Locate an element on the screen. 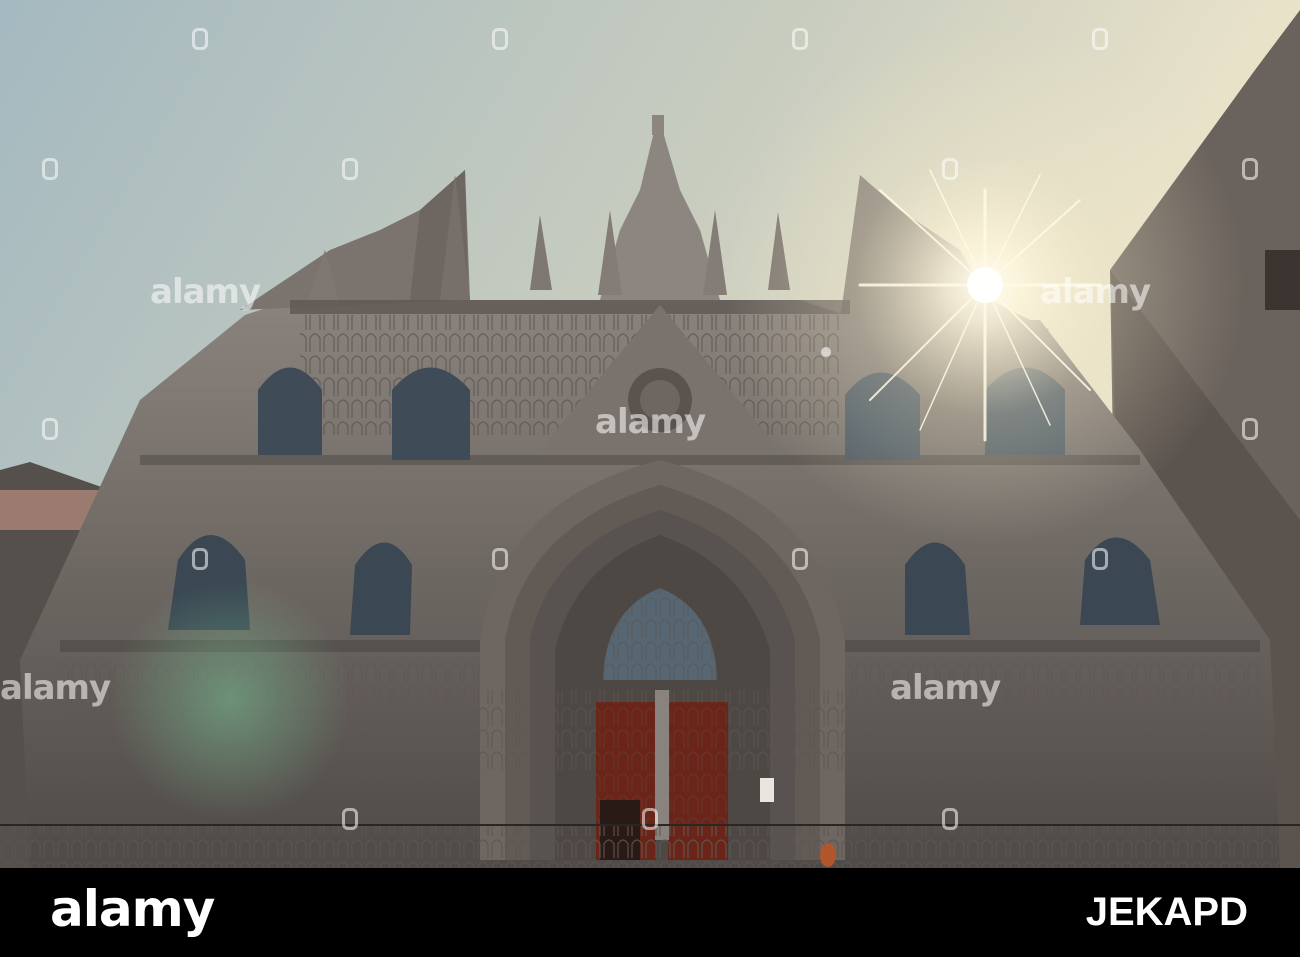  footer-bar: alamy JEKAPD is located at coordinates (650, 912).